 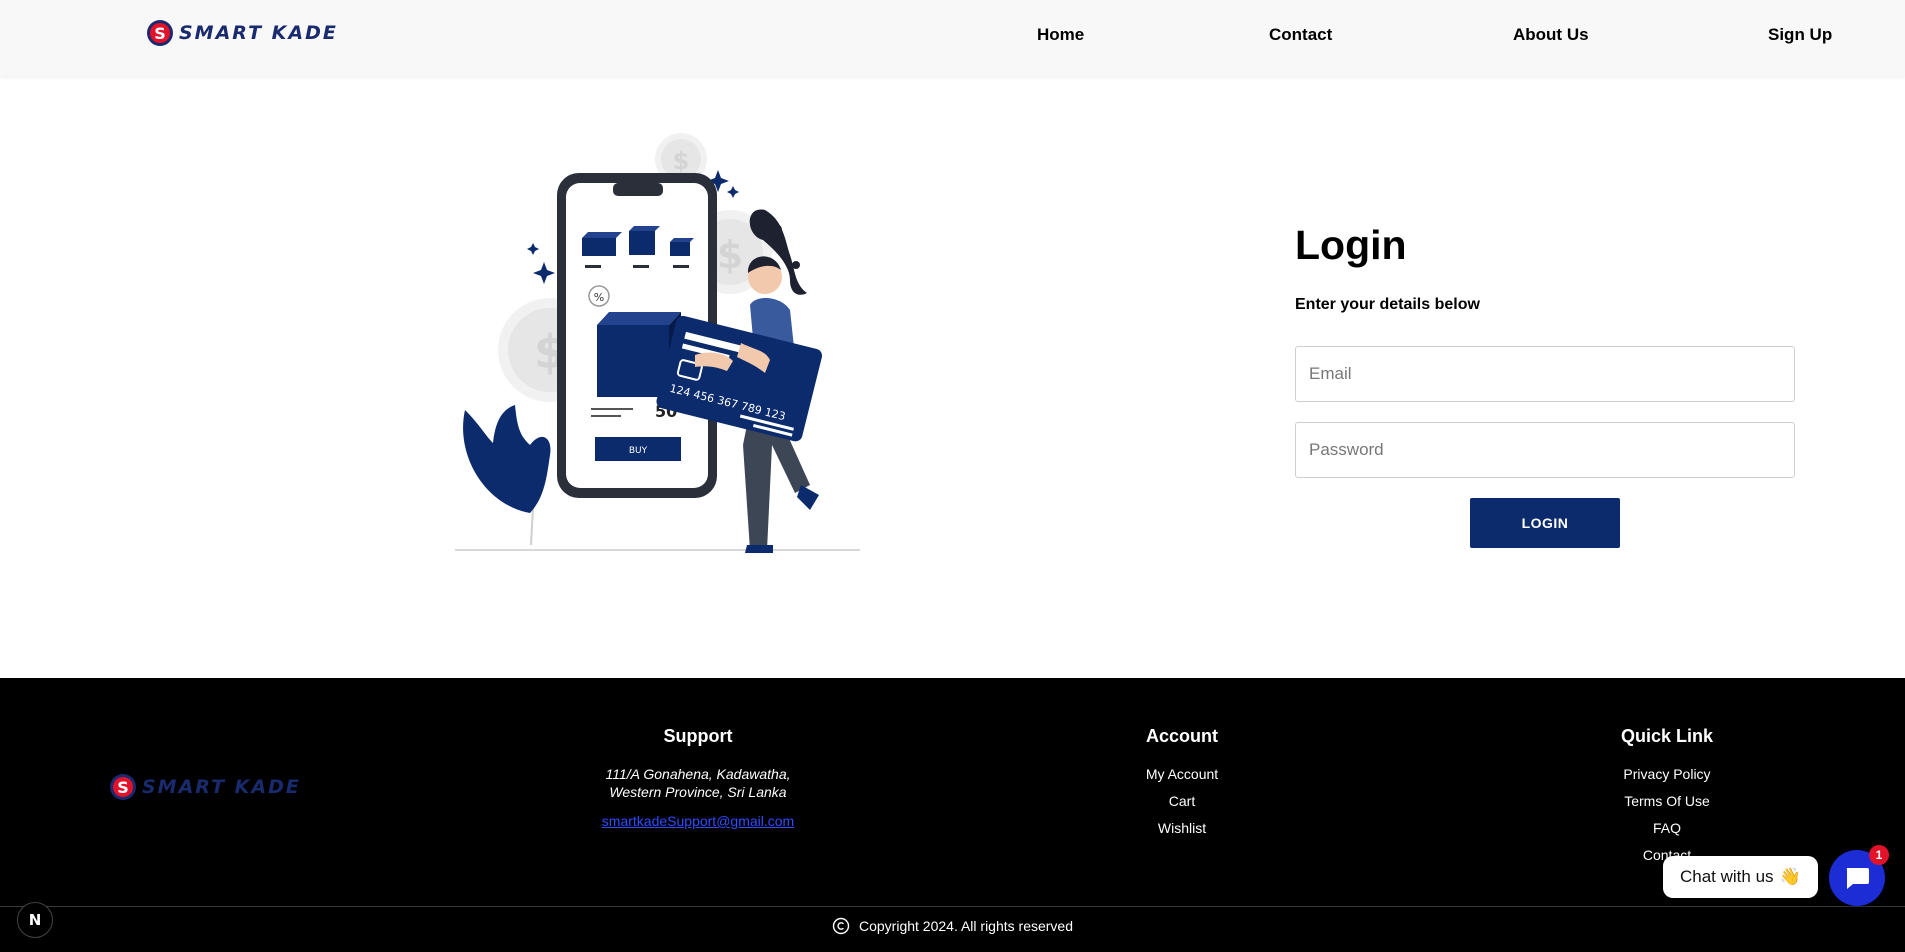 What do you see at coordinates (966, 926) in the screenshot?
I see `copyright-text: Copyright 2024. All rights reserved` at bounding box center [966, 926].